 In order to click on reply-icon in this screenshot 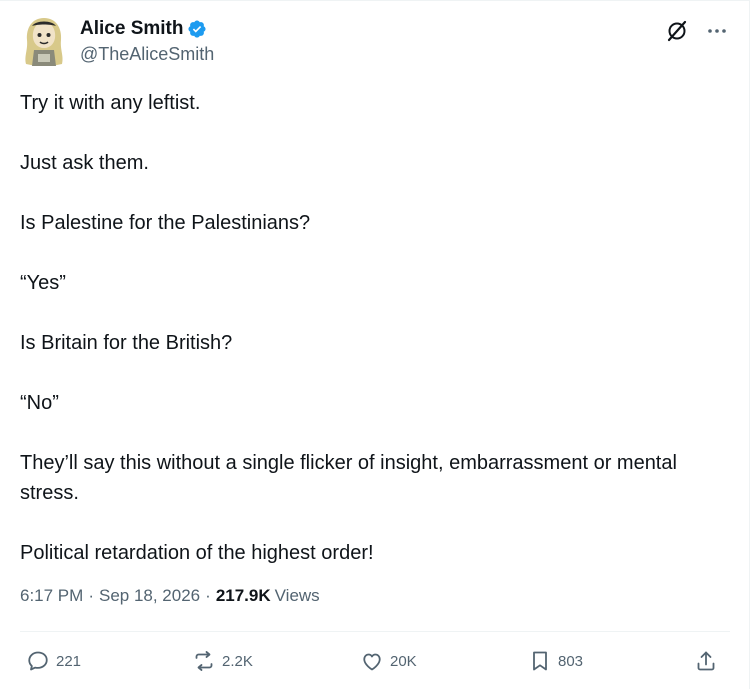, I will do `click(38, 661)`.